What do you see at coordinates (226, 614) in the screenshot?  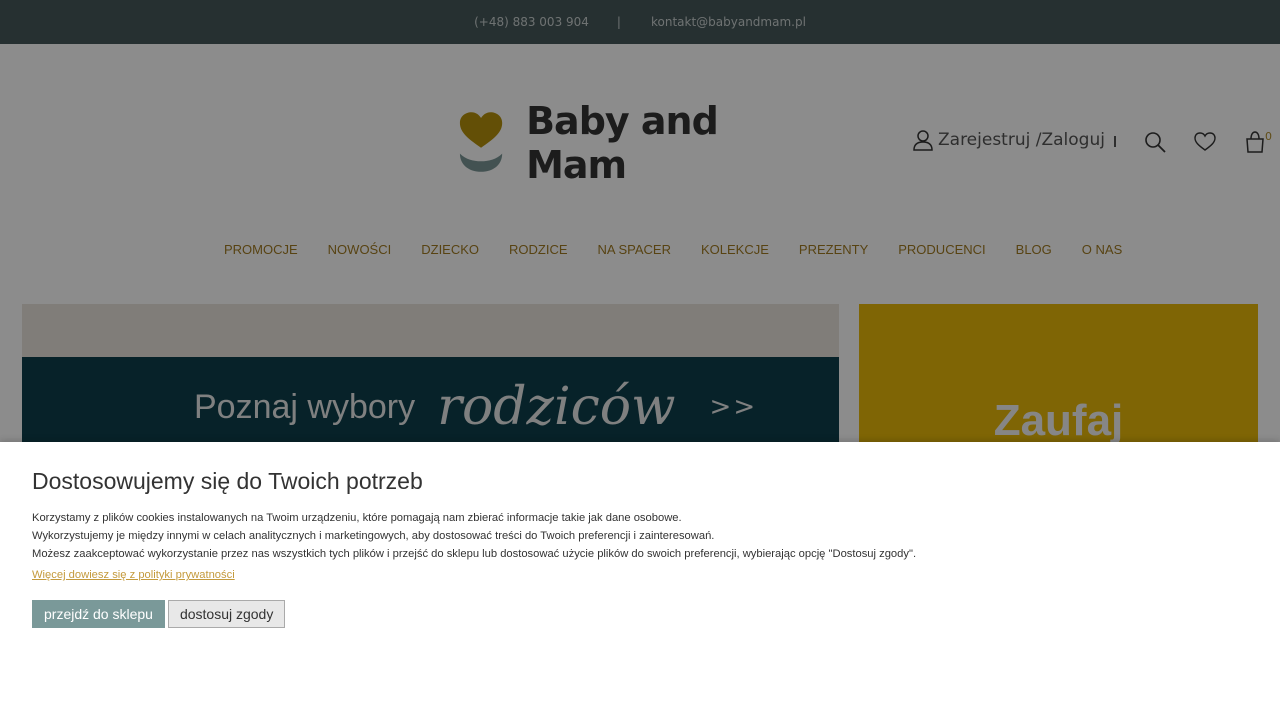 I see `customize-cookies-button: dostosuj zgody` at bounding box center [226, 614].